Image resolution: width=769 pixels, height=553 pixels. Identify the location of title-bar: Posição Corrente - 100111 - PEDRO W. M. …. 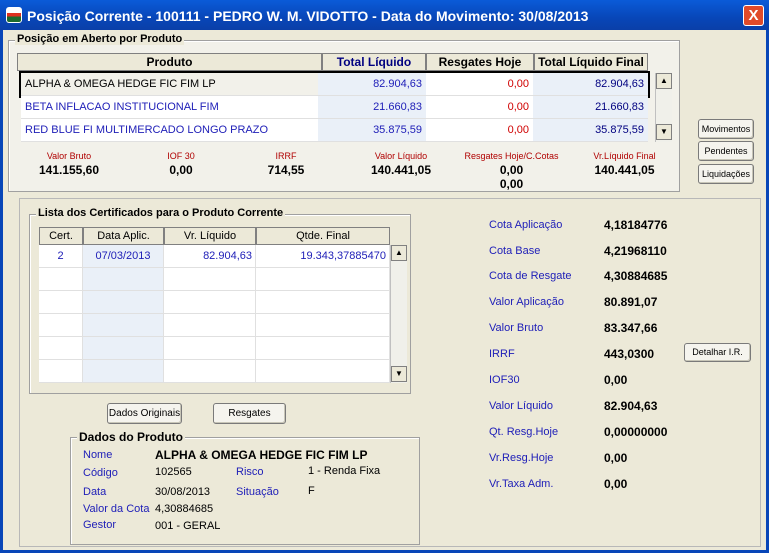
(384, 15).